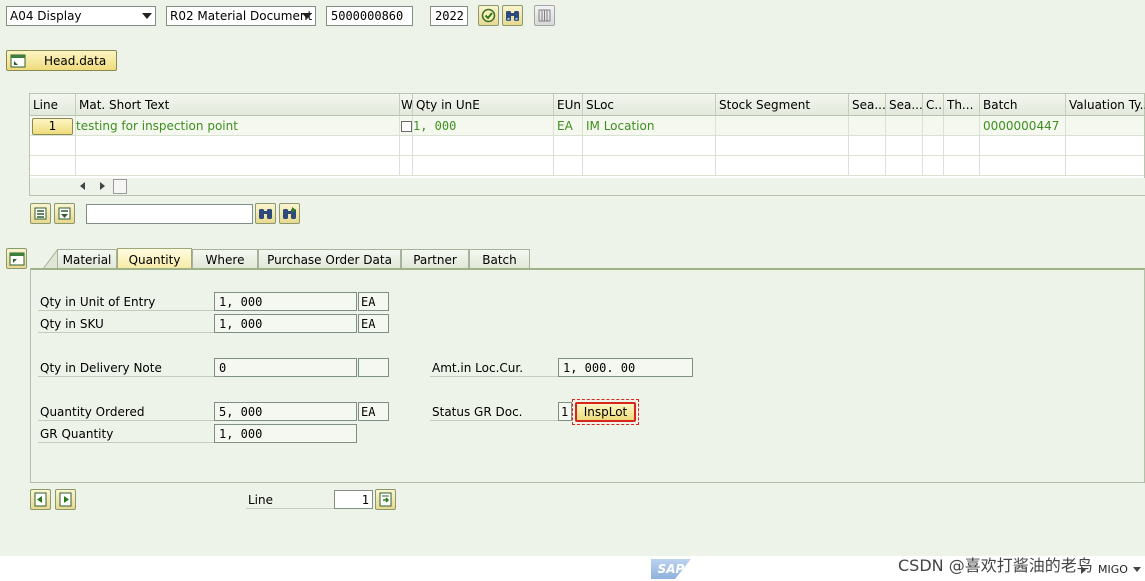 This screenshot has height=581, width=1145. Describe the element at coordinates (126, 324) in the screenshot. I see `qty-sku-label: Qty in SKU` at that location.